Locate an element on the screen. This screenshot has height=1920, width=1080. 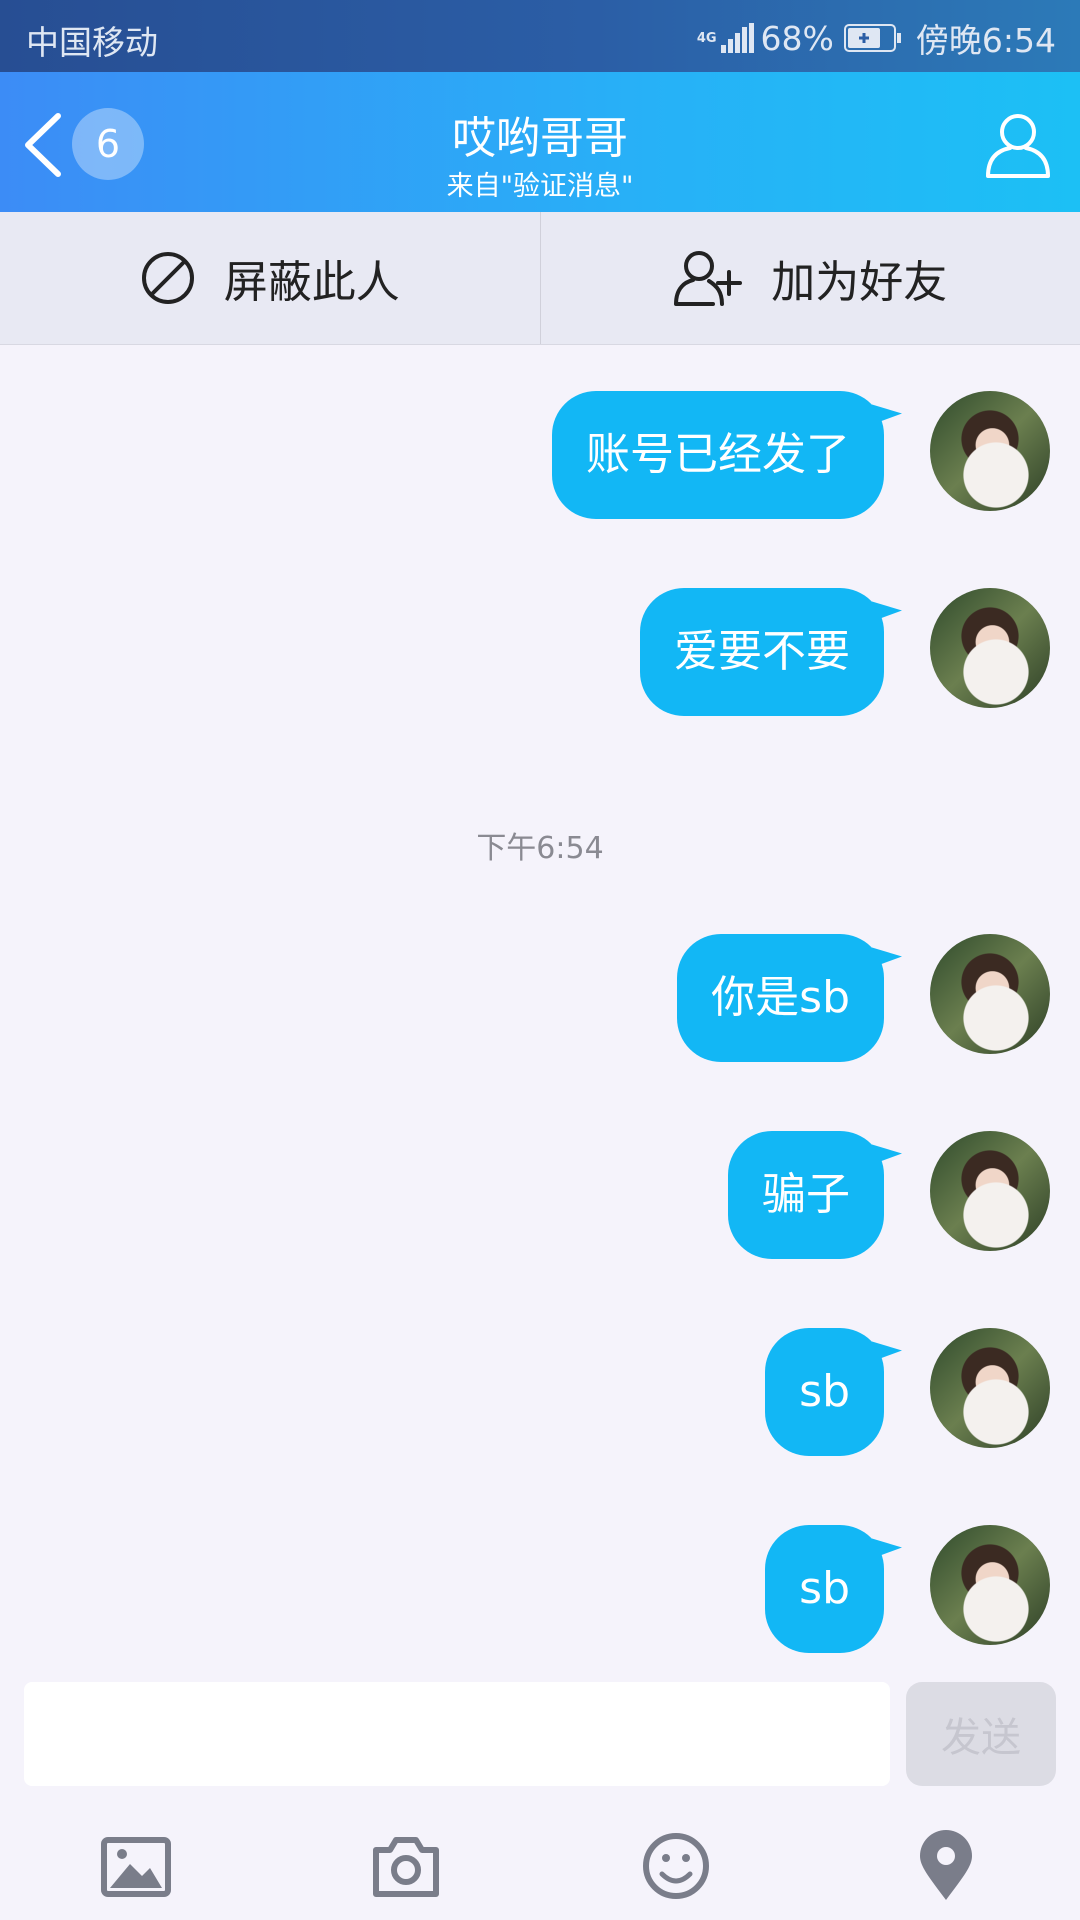
message-item: 骗子 is located at coordinates (889, 1195).